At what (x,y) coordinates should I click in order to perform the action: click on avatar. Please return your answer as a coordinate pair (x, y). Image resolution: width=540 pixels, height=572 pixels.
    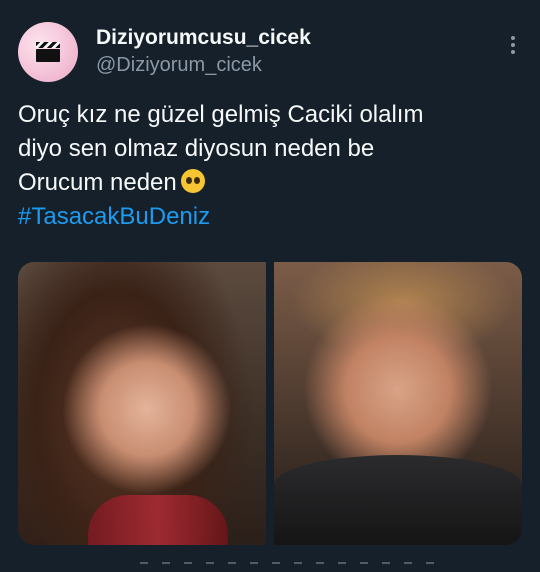
    Looking at the image, I should click on (48, 52).